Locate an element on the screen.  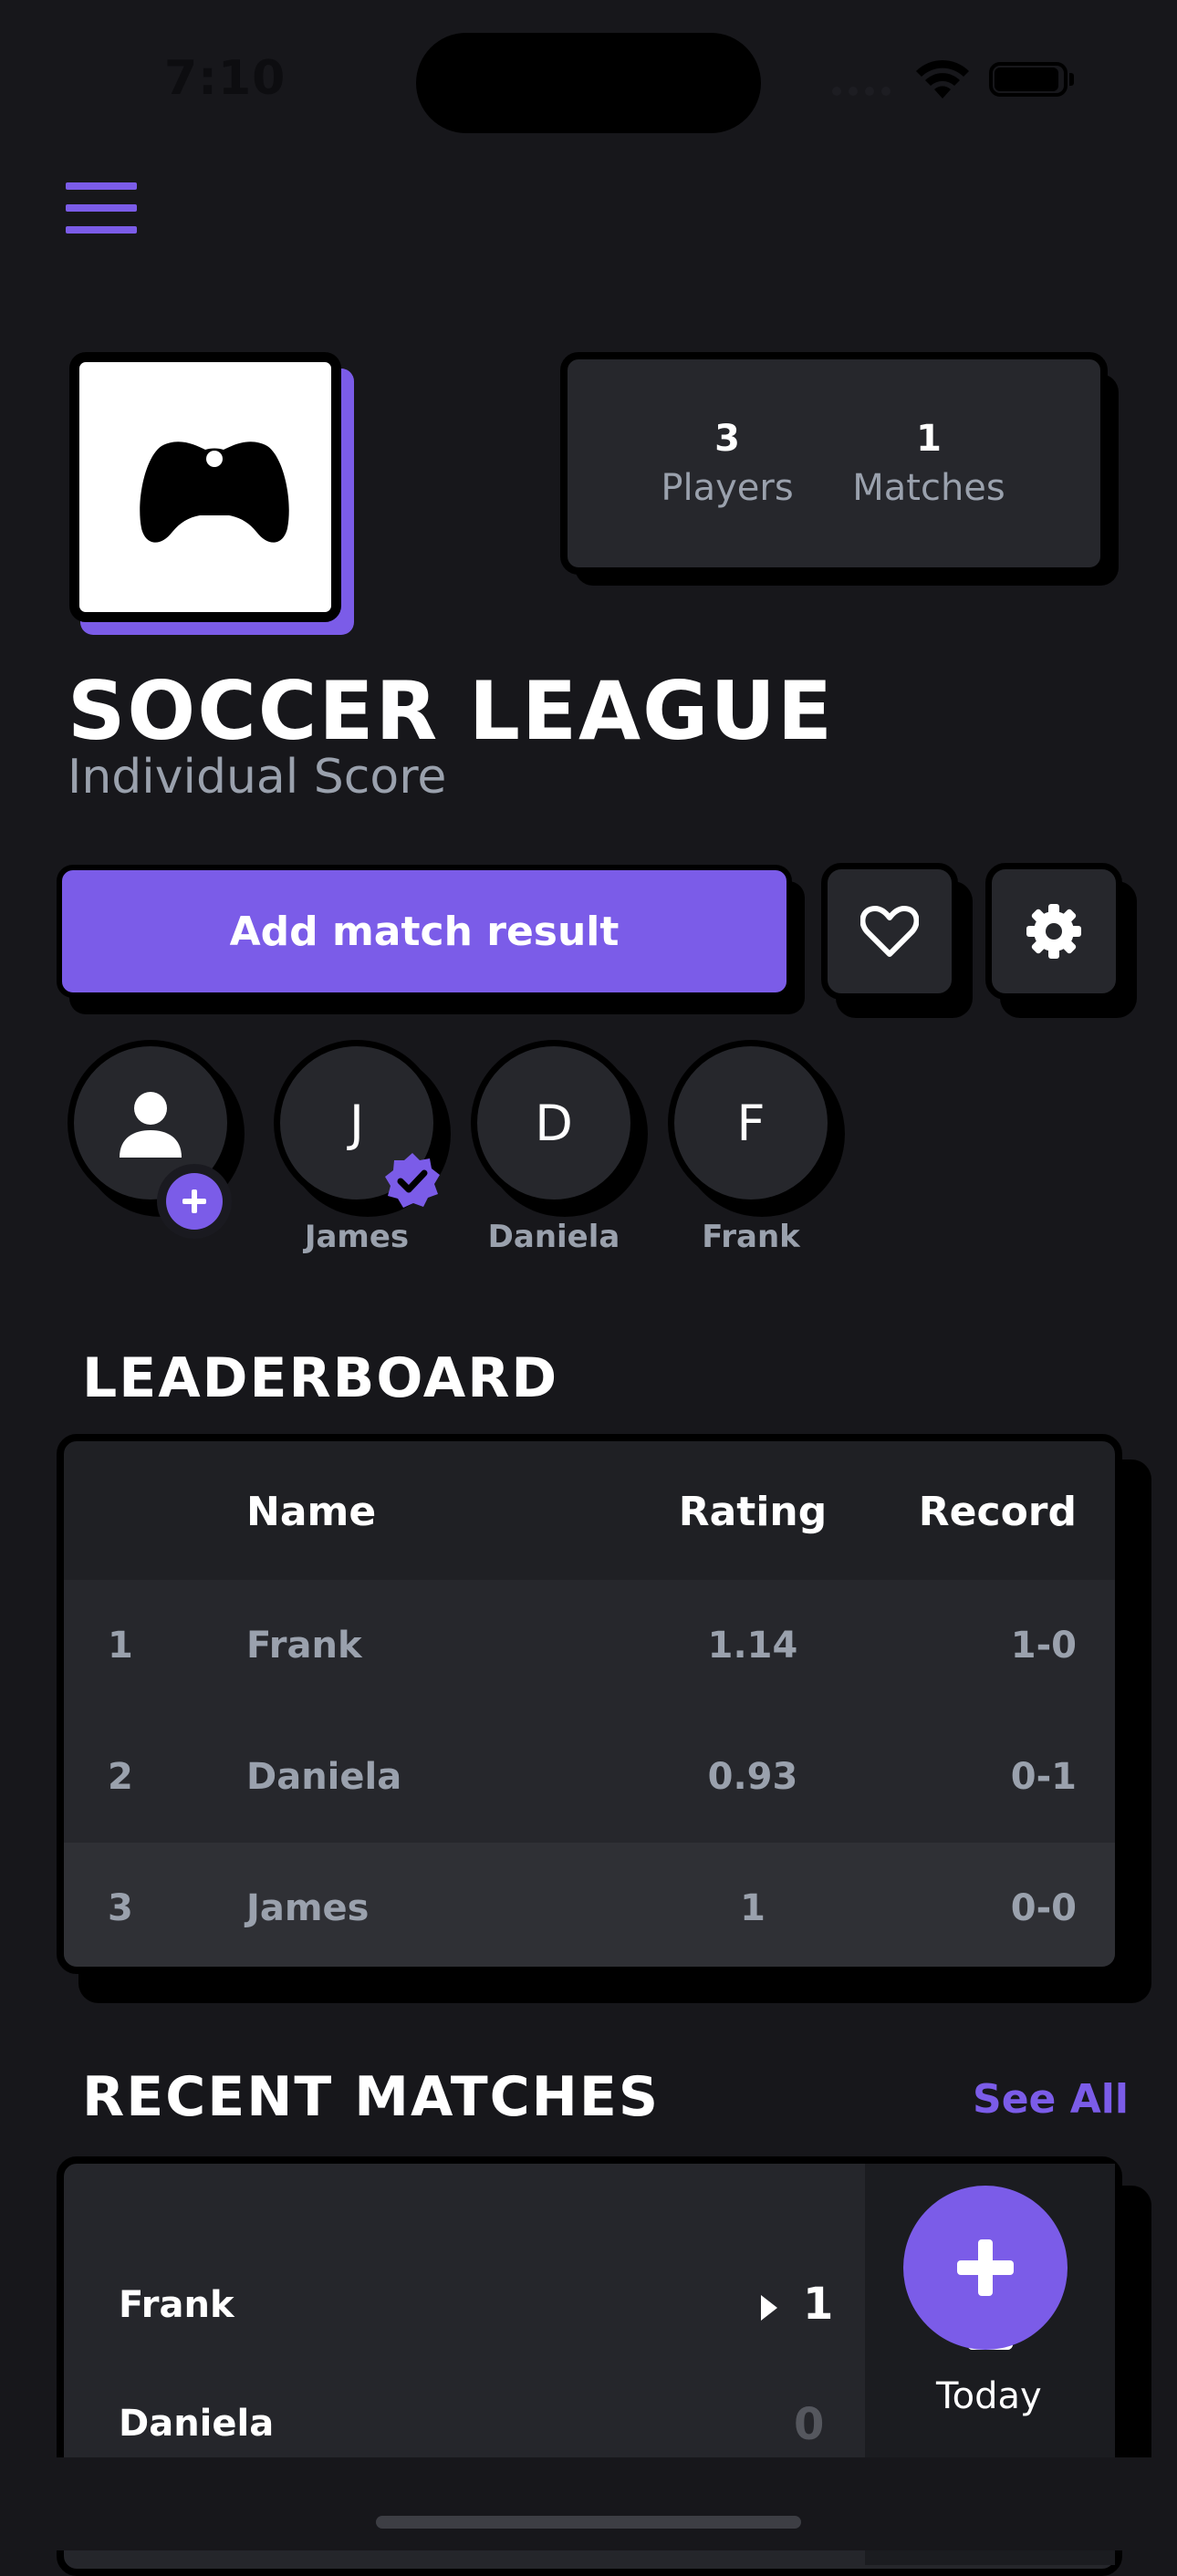
league-logo is located at coordinates (205, 487).